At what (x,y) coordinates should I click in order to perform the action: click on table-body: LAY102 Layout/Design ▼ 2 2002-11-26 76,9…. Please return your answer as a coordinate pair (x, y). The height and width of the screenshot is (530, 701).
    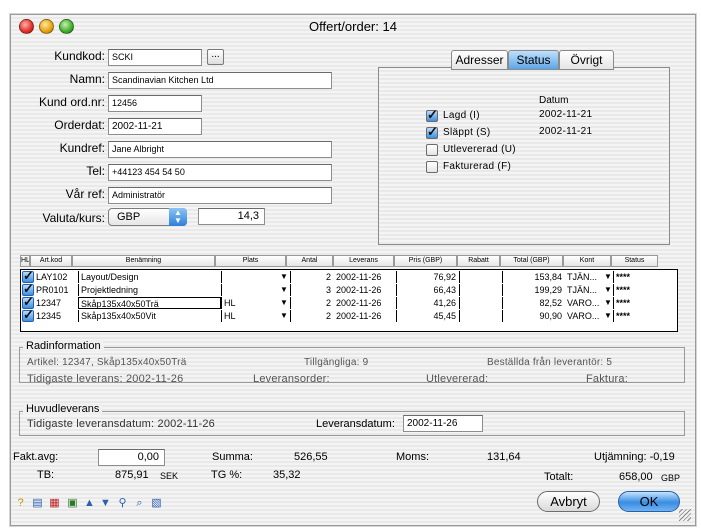
    Looking at the image, I should click on (349, 300).